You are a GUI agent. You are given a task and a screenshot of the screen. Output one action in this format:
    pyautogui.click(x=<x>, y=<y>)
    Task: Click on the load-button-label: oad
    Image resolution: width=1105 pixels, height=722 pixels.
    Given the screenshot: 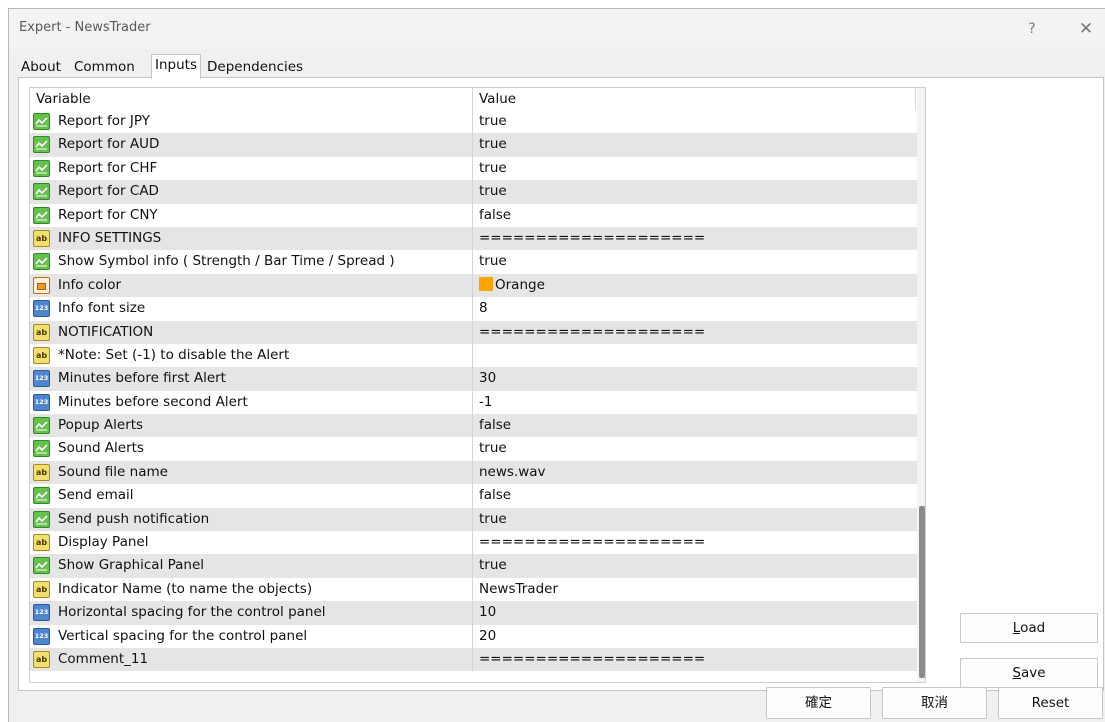 What is the action you would take?
    pyautogui.click(x=1033, y=628)
    